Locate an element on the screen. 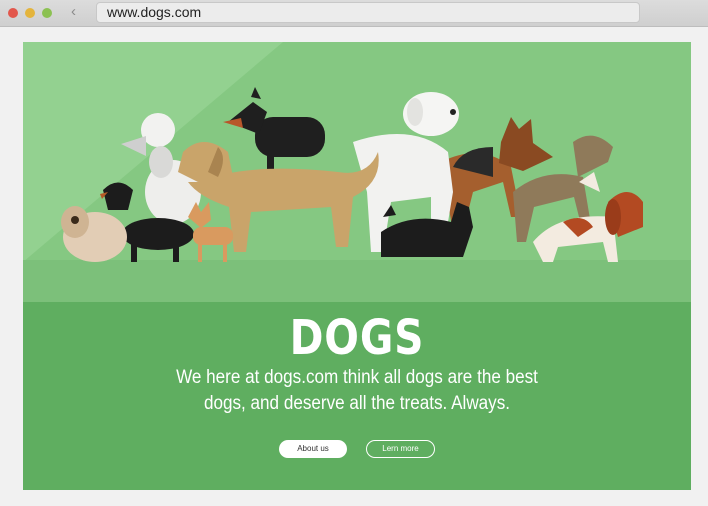  chihuahua-icon is located at coordinates (210, 232).